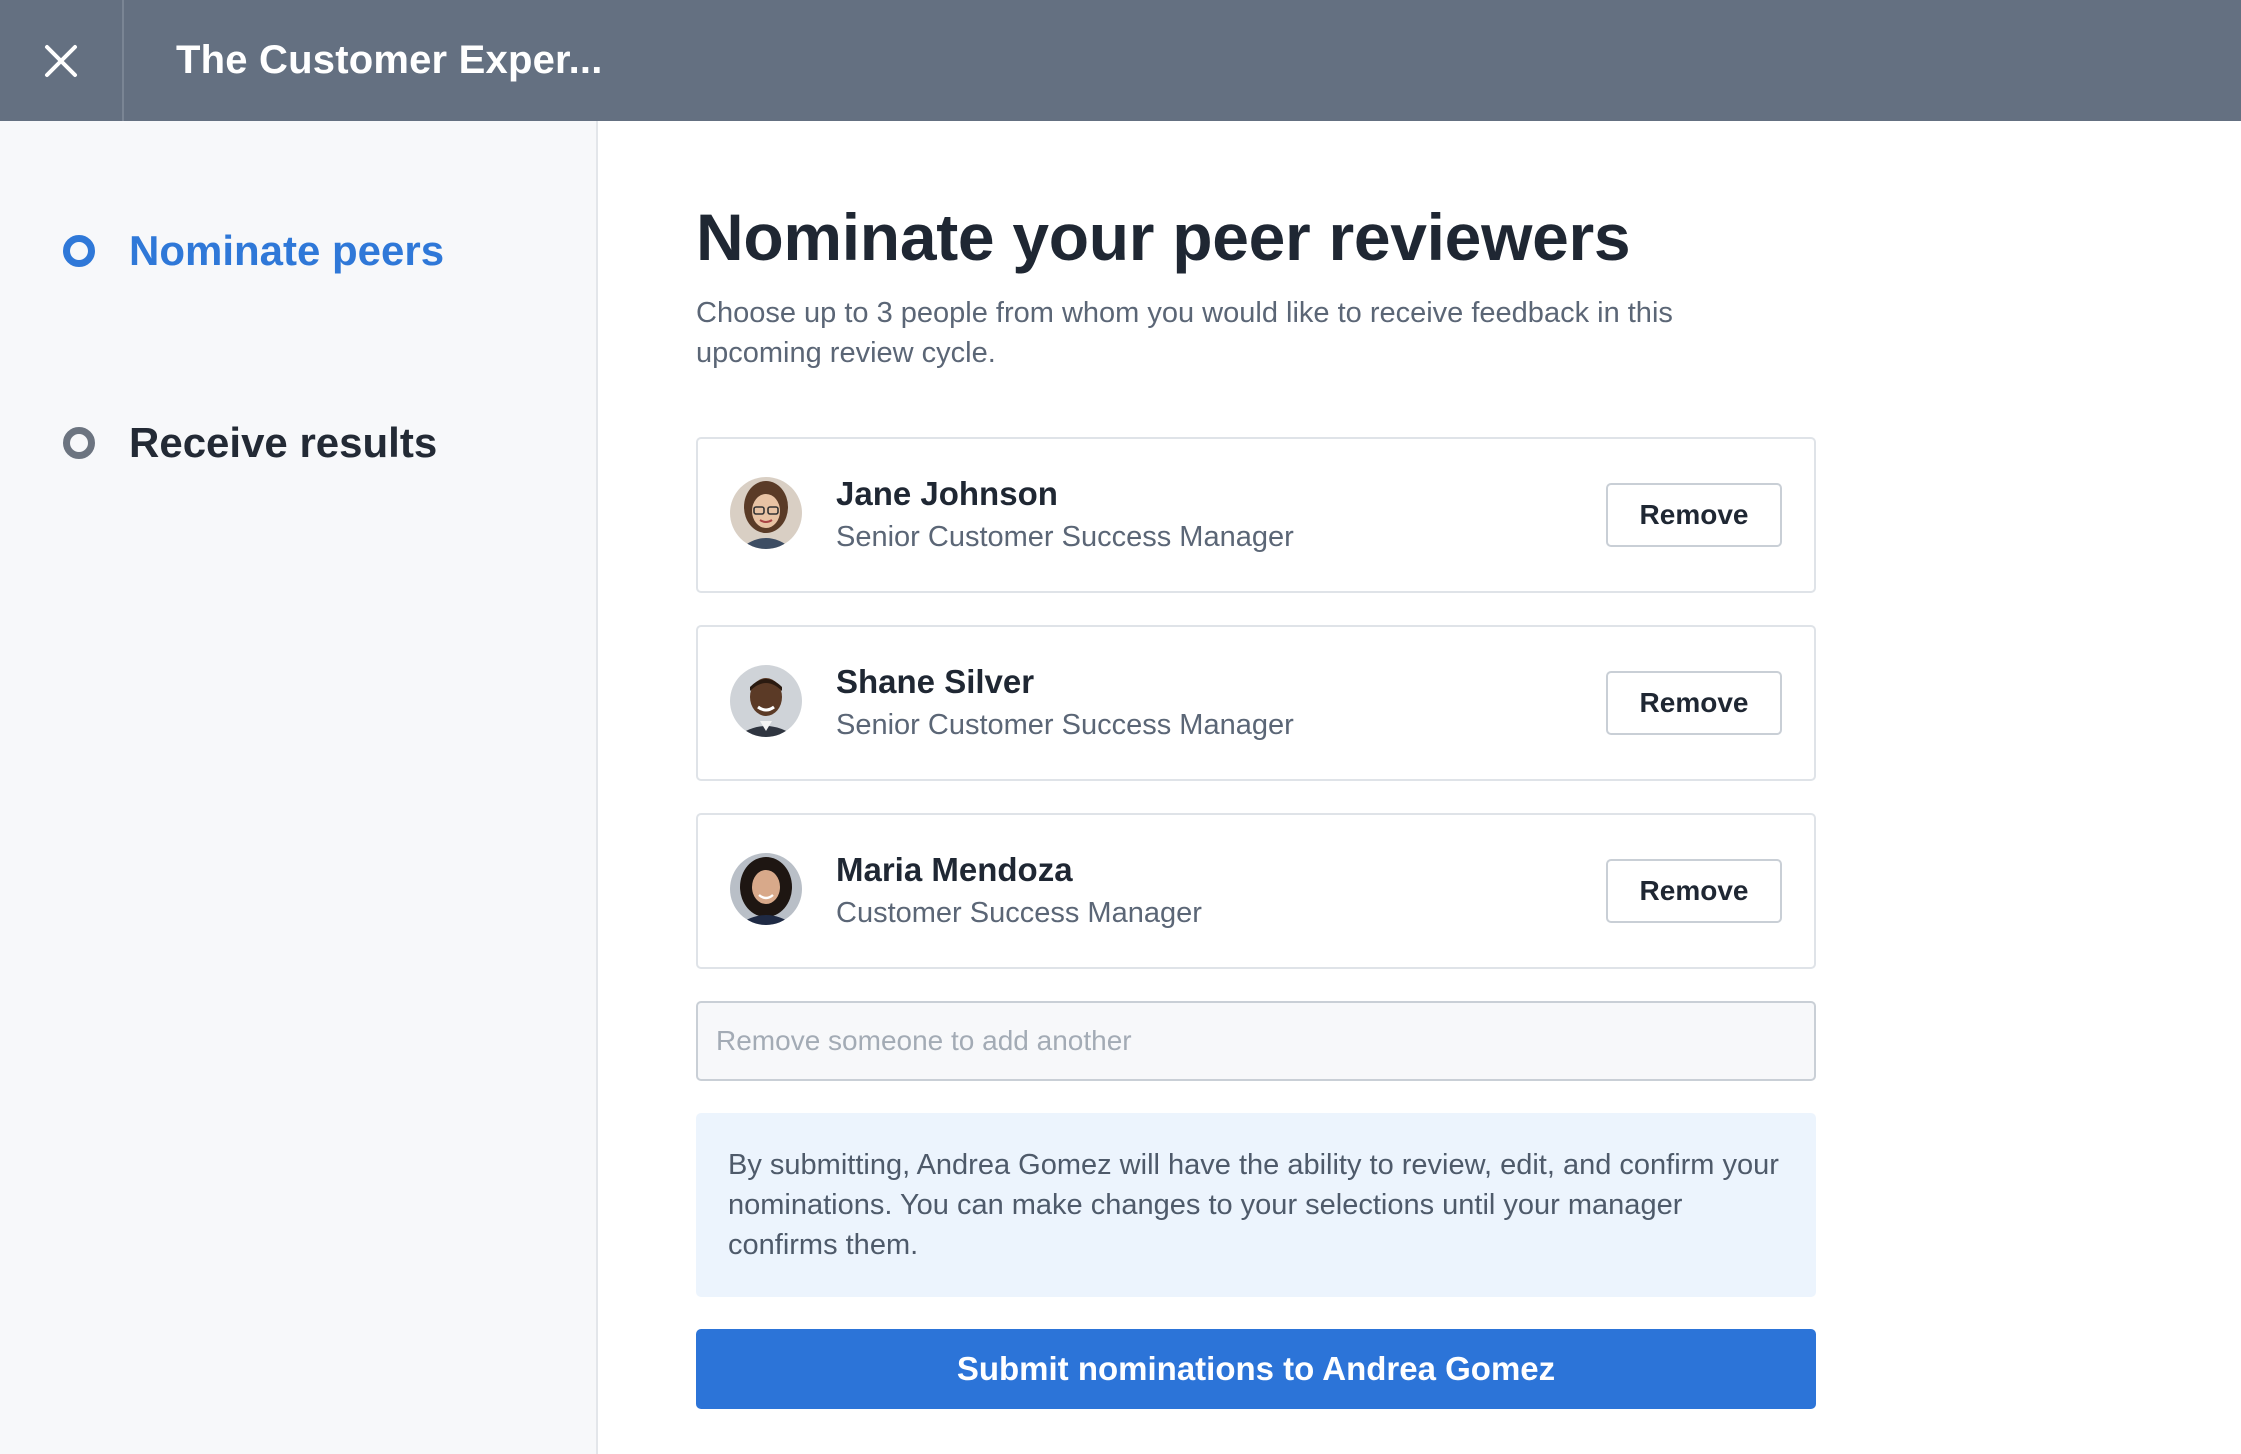  I want to click on step-receive-results: Receive results, so click(250, 443).